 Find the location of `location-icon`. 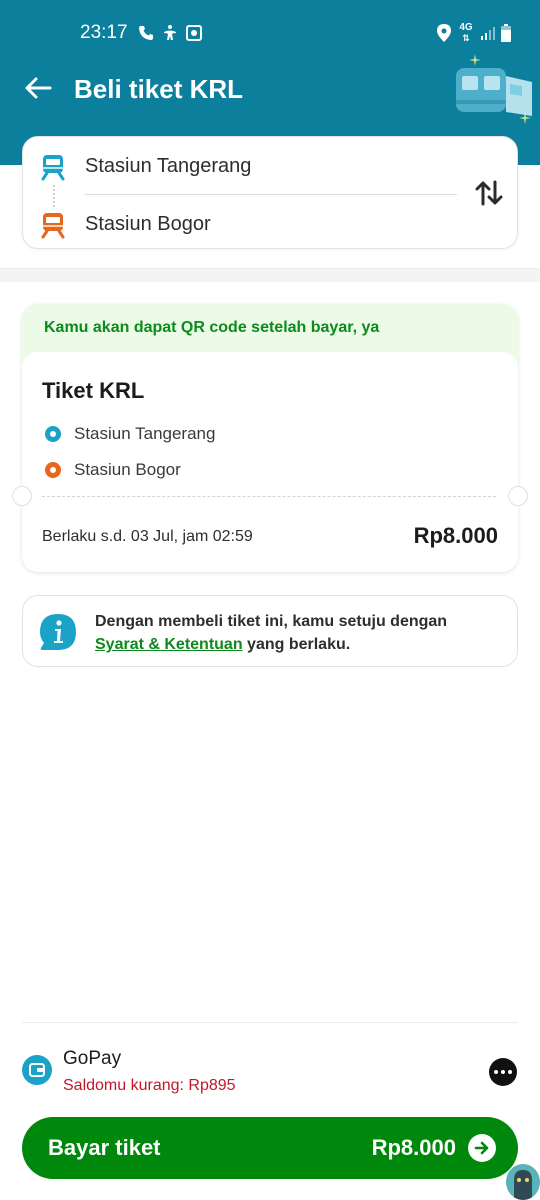

location-icon is located at coordinates (444, 33).